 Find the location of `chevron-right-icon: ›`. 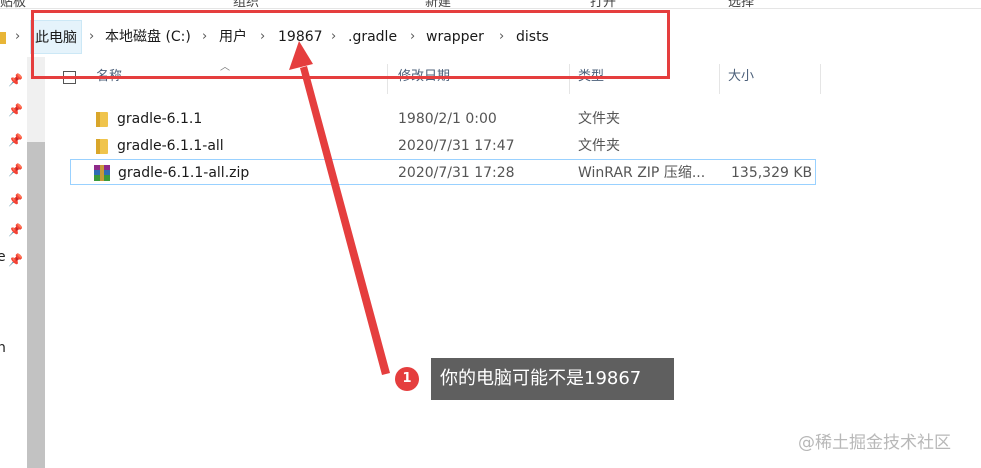

chevron-right-icon: › is located at coordinates (17, 37).